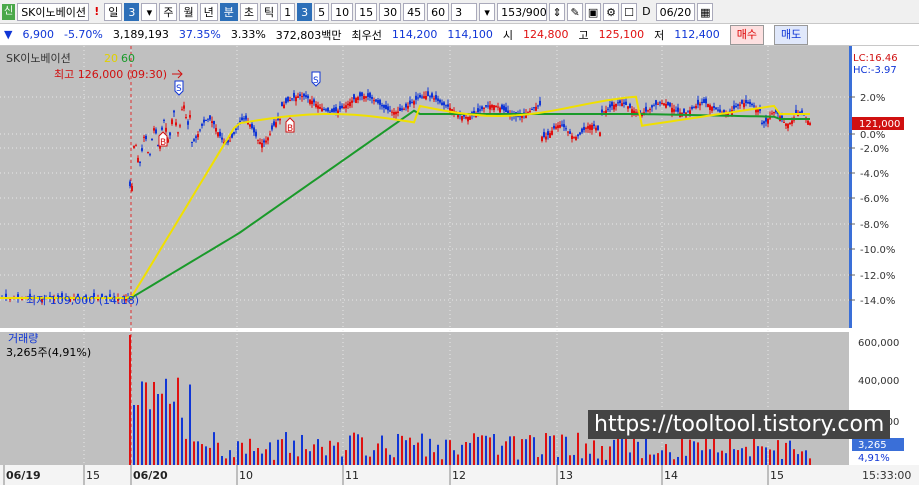 Image resolution: width=919 pixels, height=485 pixels. Describe the element at coordinates (557, 11) in the screenshot. I see `adjust-icon: ⇕` at that location.